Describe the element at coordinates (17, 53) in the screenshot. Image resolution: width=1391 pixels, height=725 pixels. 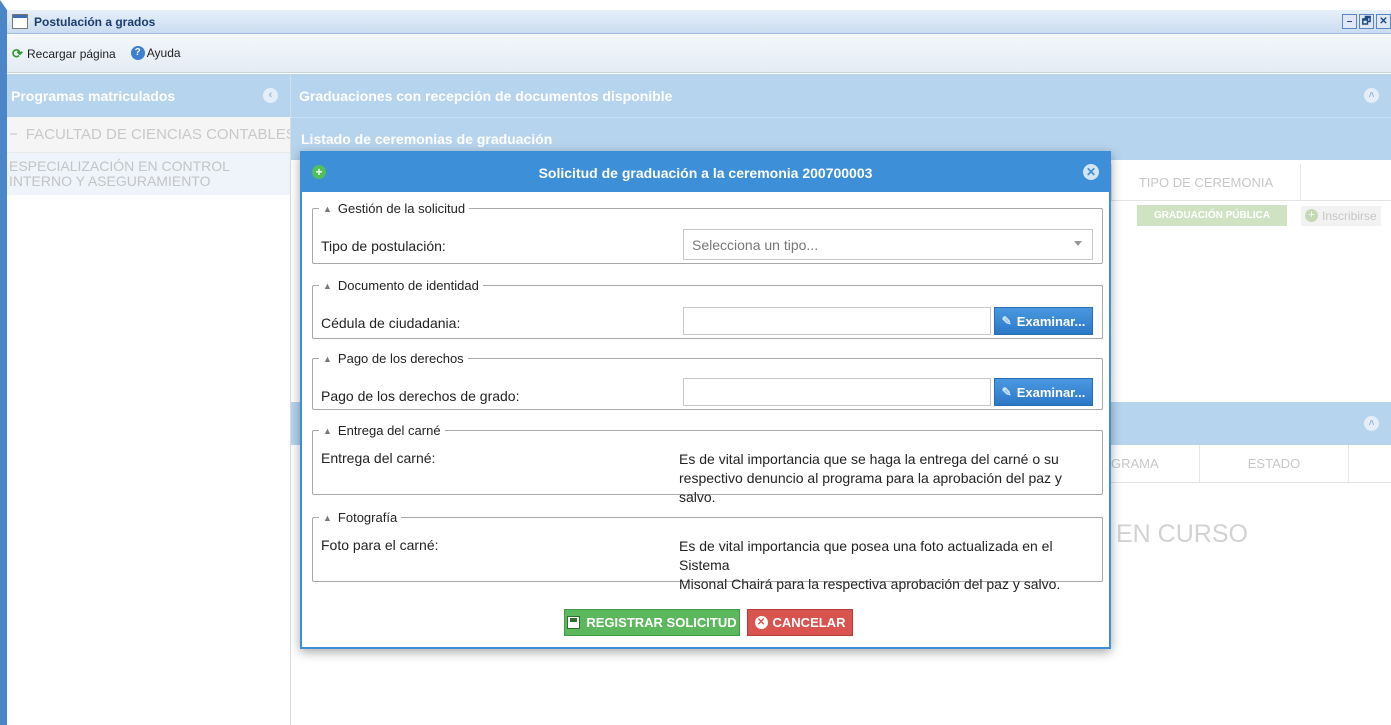
I see `reload-icon: ⟳` at that location.